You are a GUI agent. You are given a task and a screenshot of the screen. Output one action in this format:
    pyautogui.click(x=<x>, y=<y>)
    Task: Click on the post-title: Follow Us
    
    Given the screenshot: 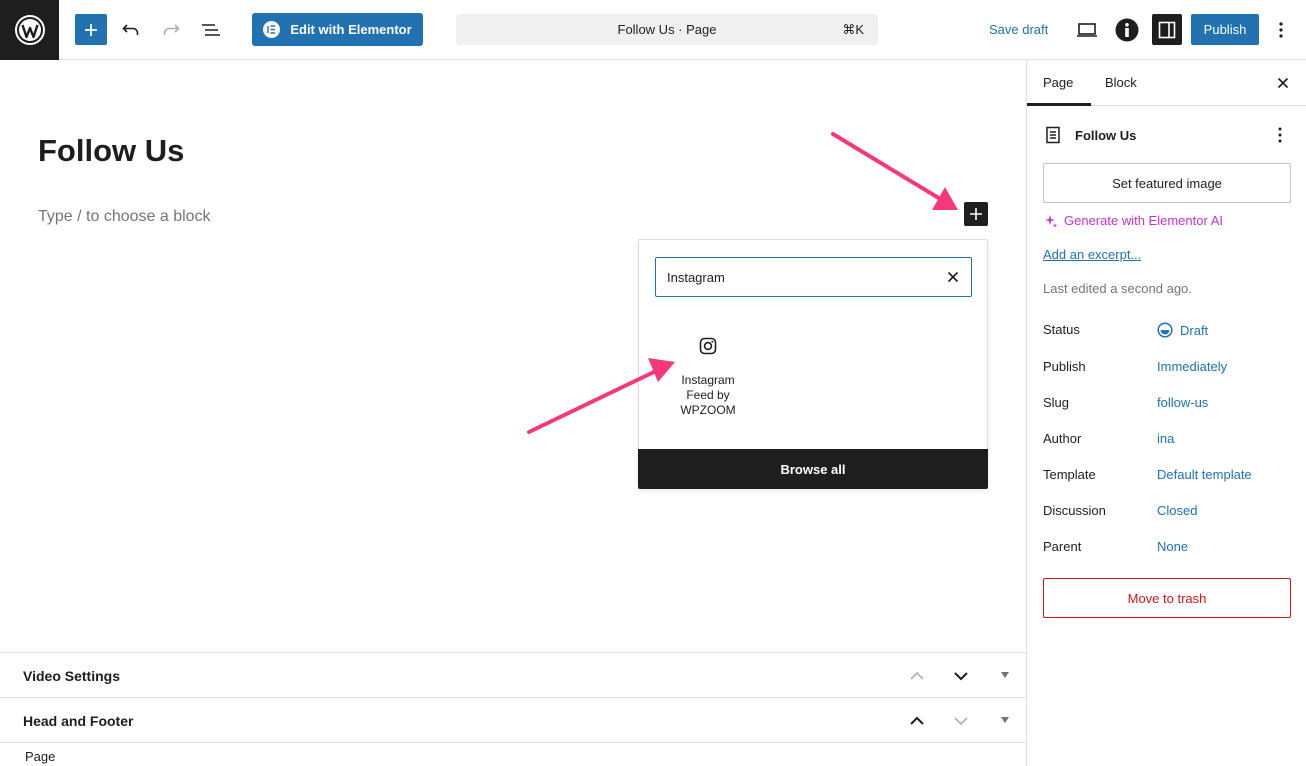 What is the action you would take?
    pyautogui.click(x=111, y=151)
    